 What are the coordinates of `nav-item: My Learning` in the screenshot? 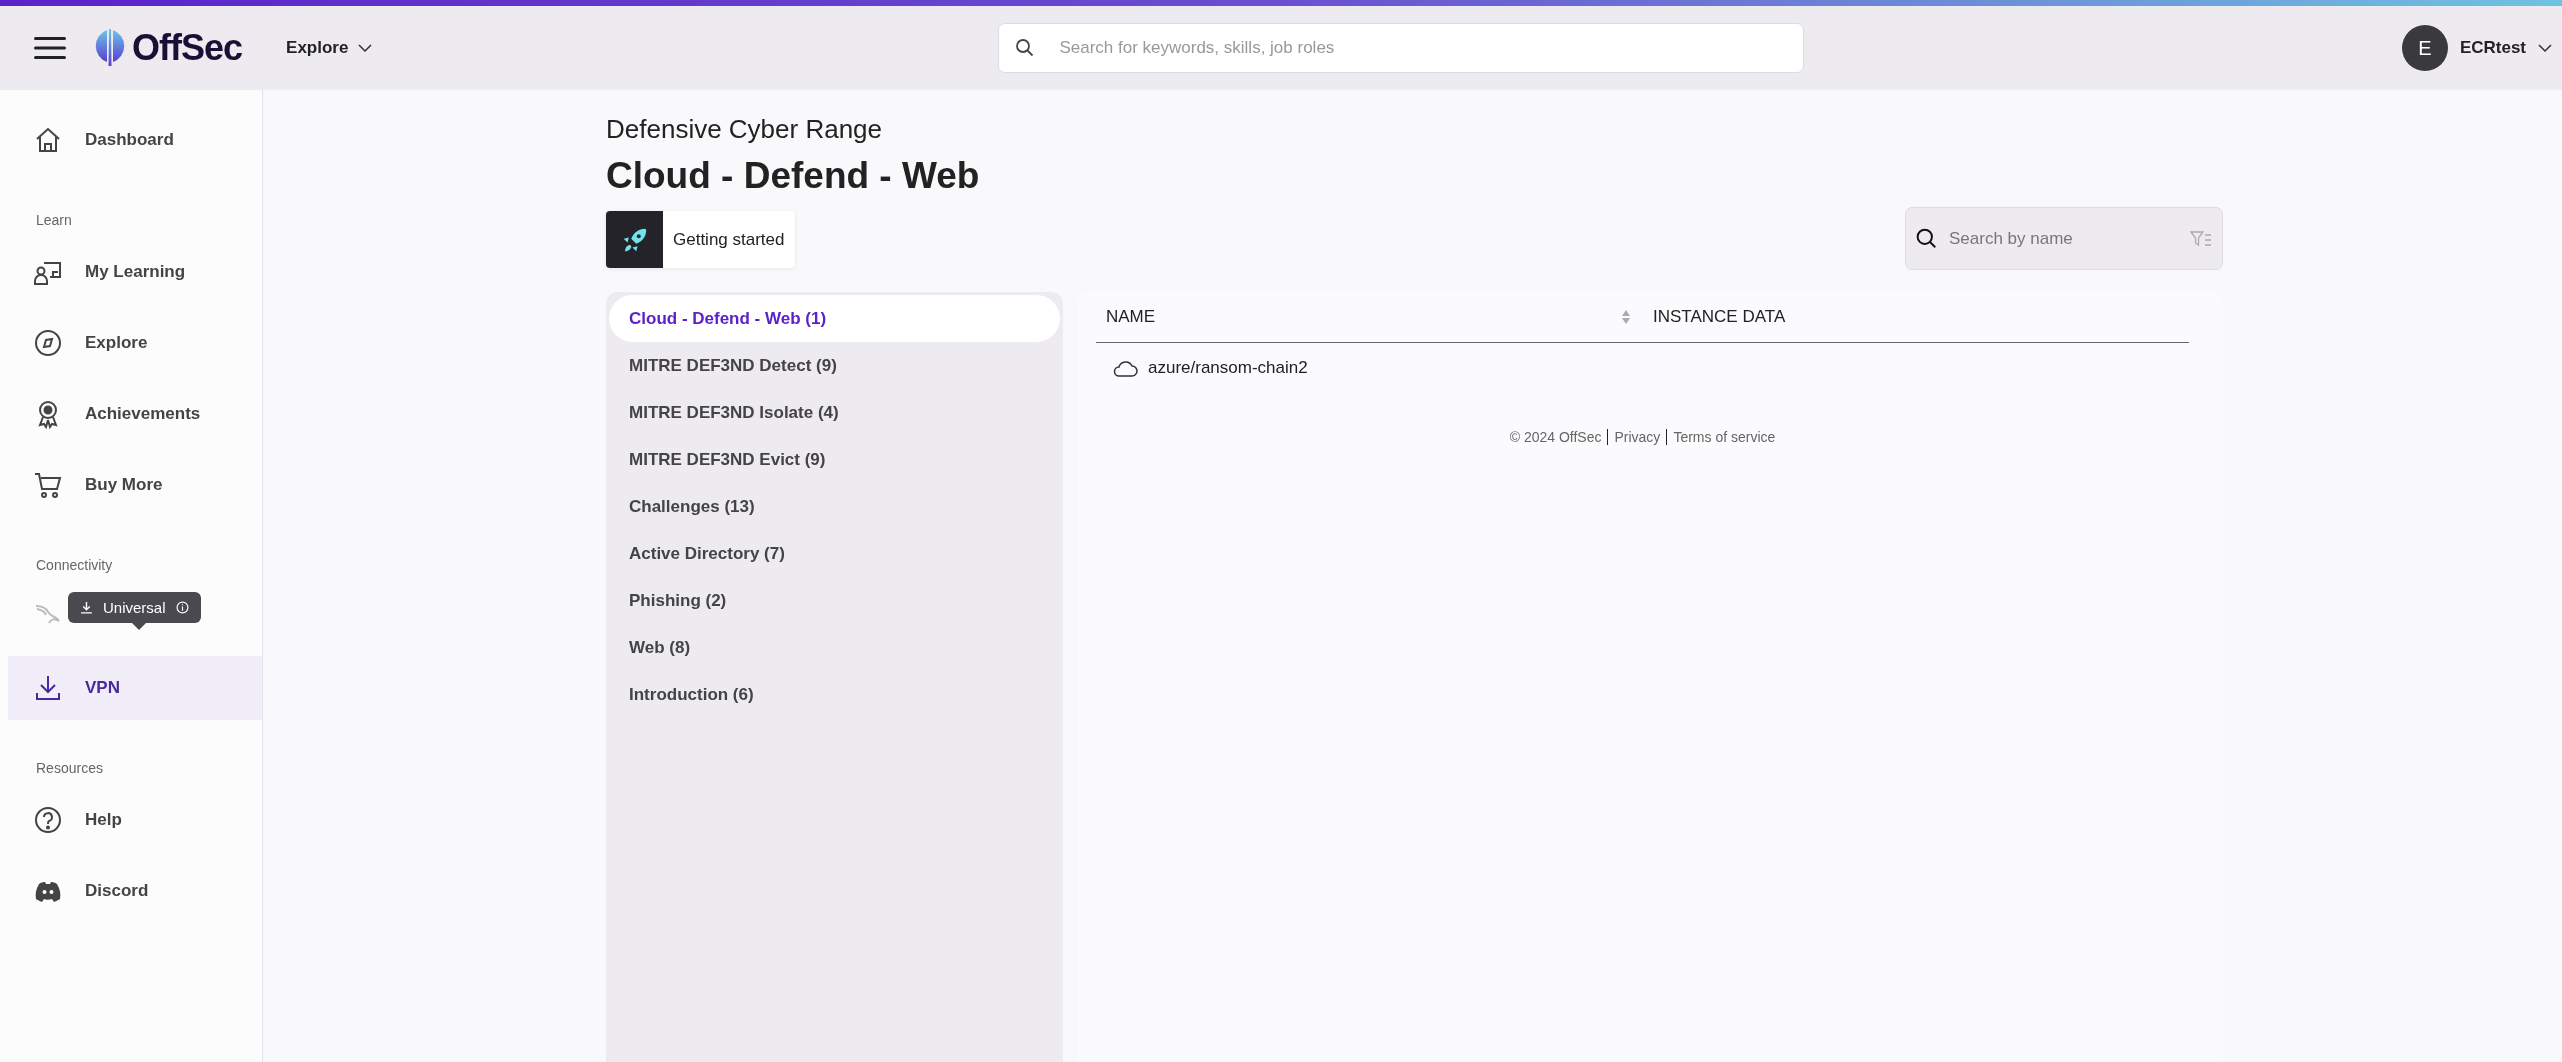 It's located at (135, 272).